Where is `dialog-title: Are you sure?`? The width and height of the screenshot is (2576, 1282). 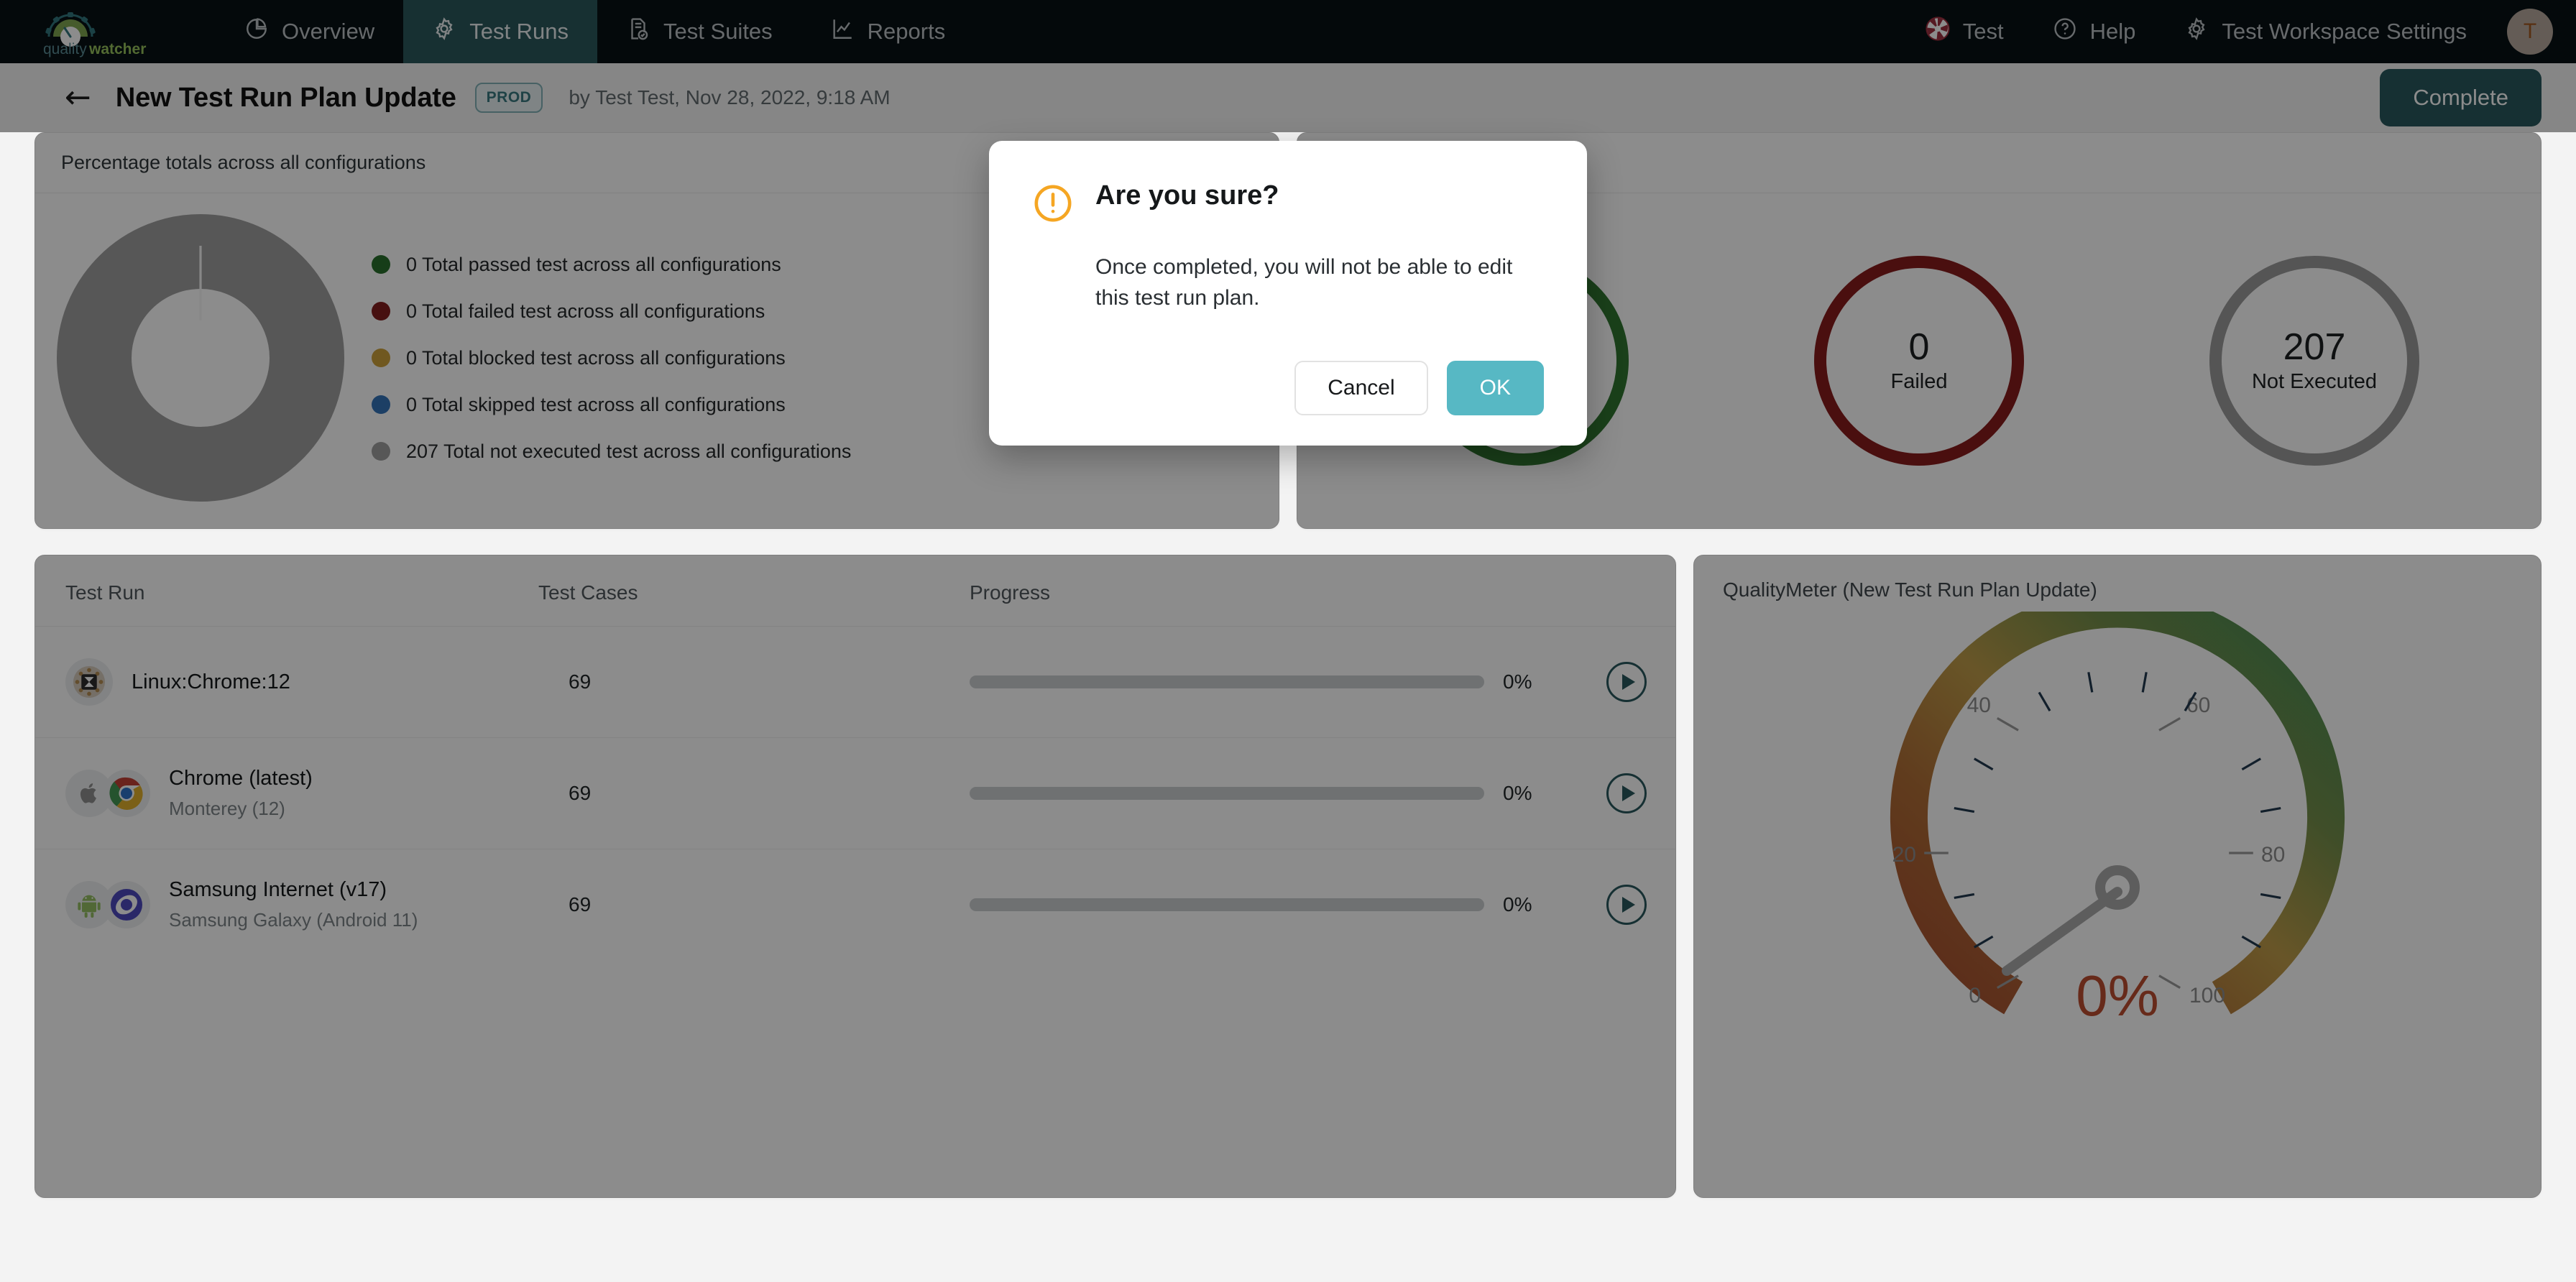 dialog-title: Are you sure? is located at coordinates (1187, 196).